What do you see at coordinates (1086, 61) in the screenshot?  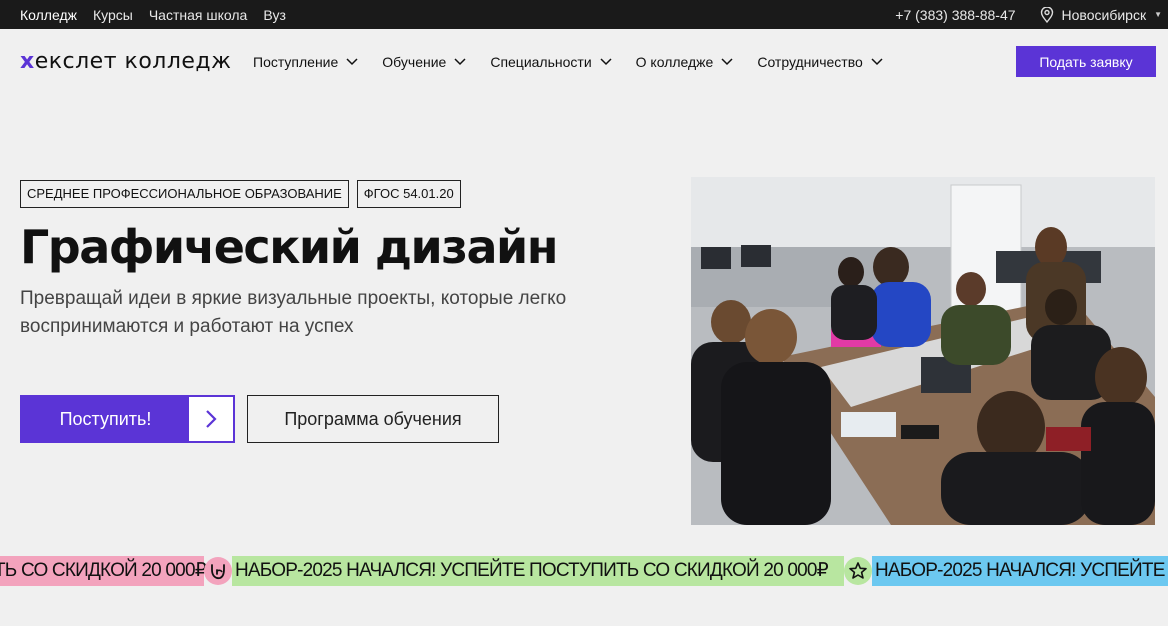 I see `apply-button: Подать заявку` at bounding box center [1086, 61].